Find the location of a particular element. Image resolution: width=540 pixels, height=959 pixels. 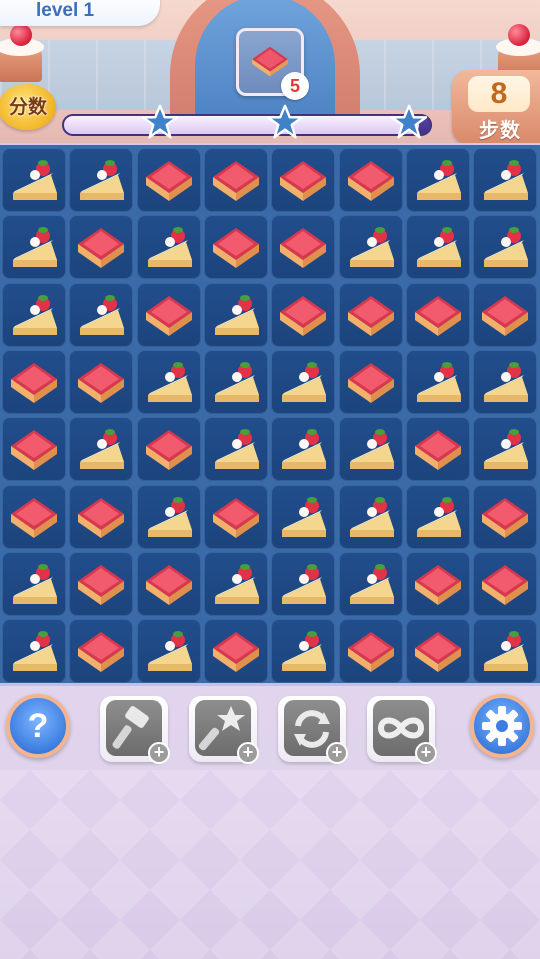

tool-wand-button: + is located at coordinates (224, 730).